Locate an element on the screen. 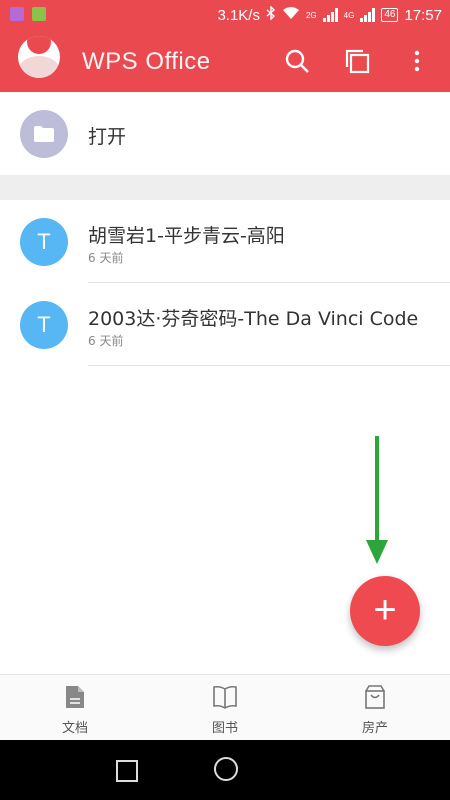 This screenshot has width=450, height=800. network-speed: 3.1K/s is located at coordinates (238, 15).